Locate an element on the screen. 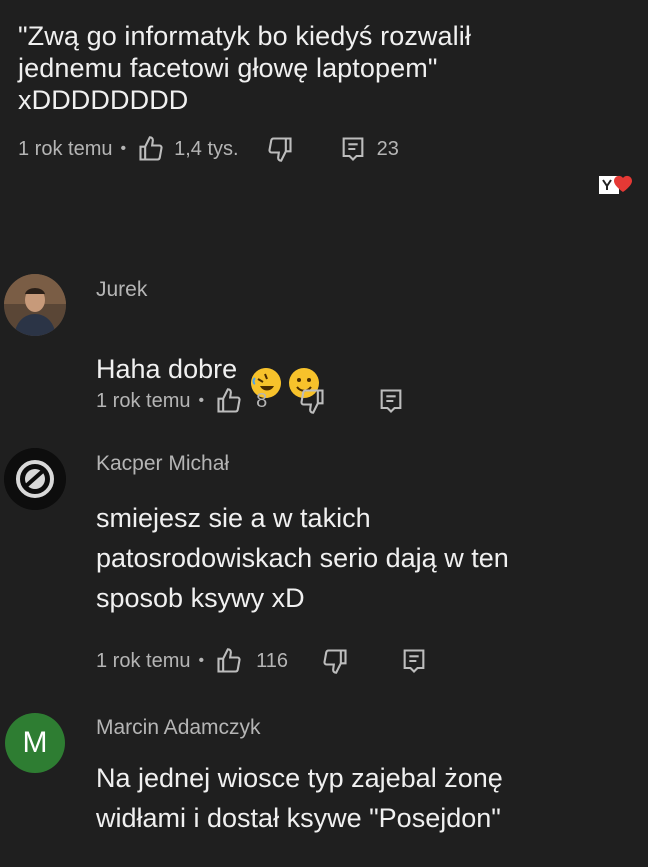 The image size is (648, 867). reply-author: Marcin Adamczyk is located at coordinates (178, 728).